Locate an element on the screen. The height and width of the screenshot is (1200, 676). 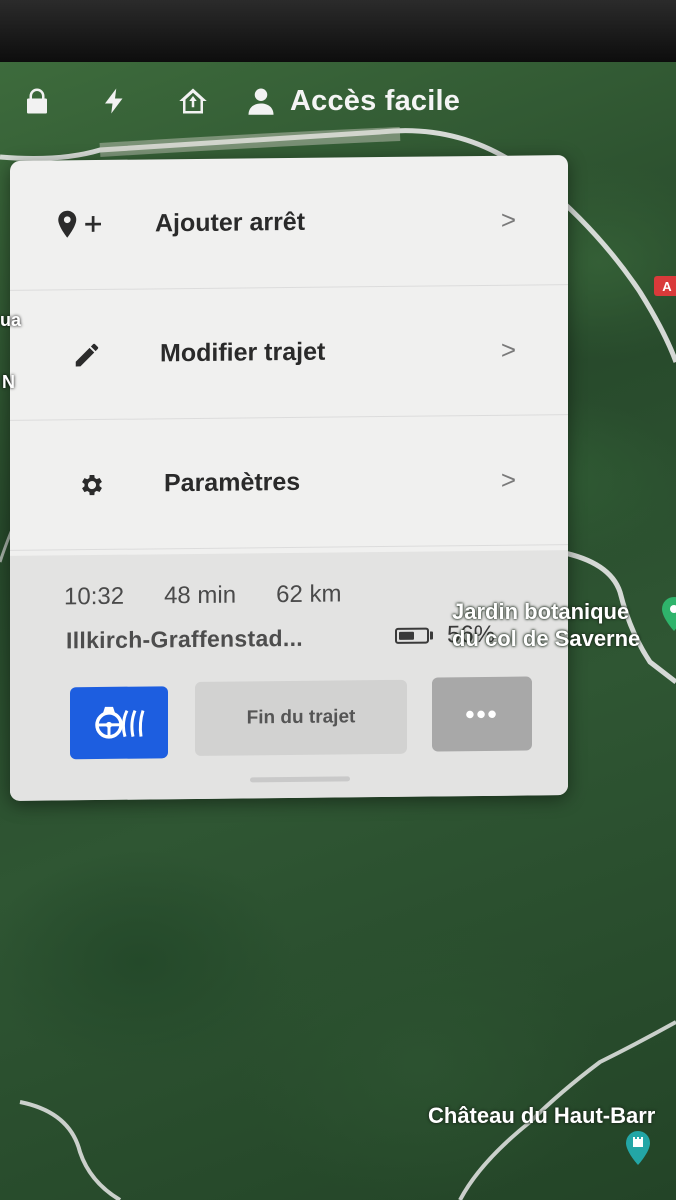
map-edge-label-ua: ua is located at coordinates (11, 320).